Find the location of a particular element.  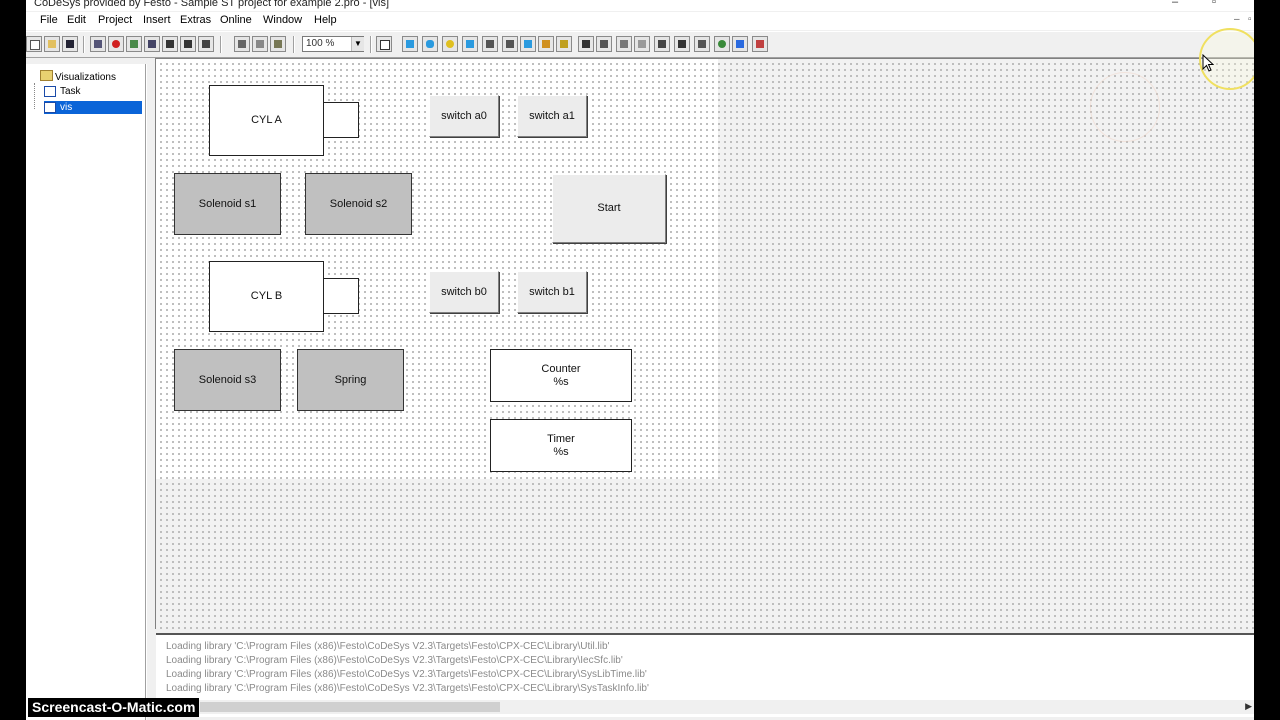

tree-item-label: Task is located at coordinates (70, 91).